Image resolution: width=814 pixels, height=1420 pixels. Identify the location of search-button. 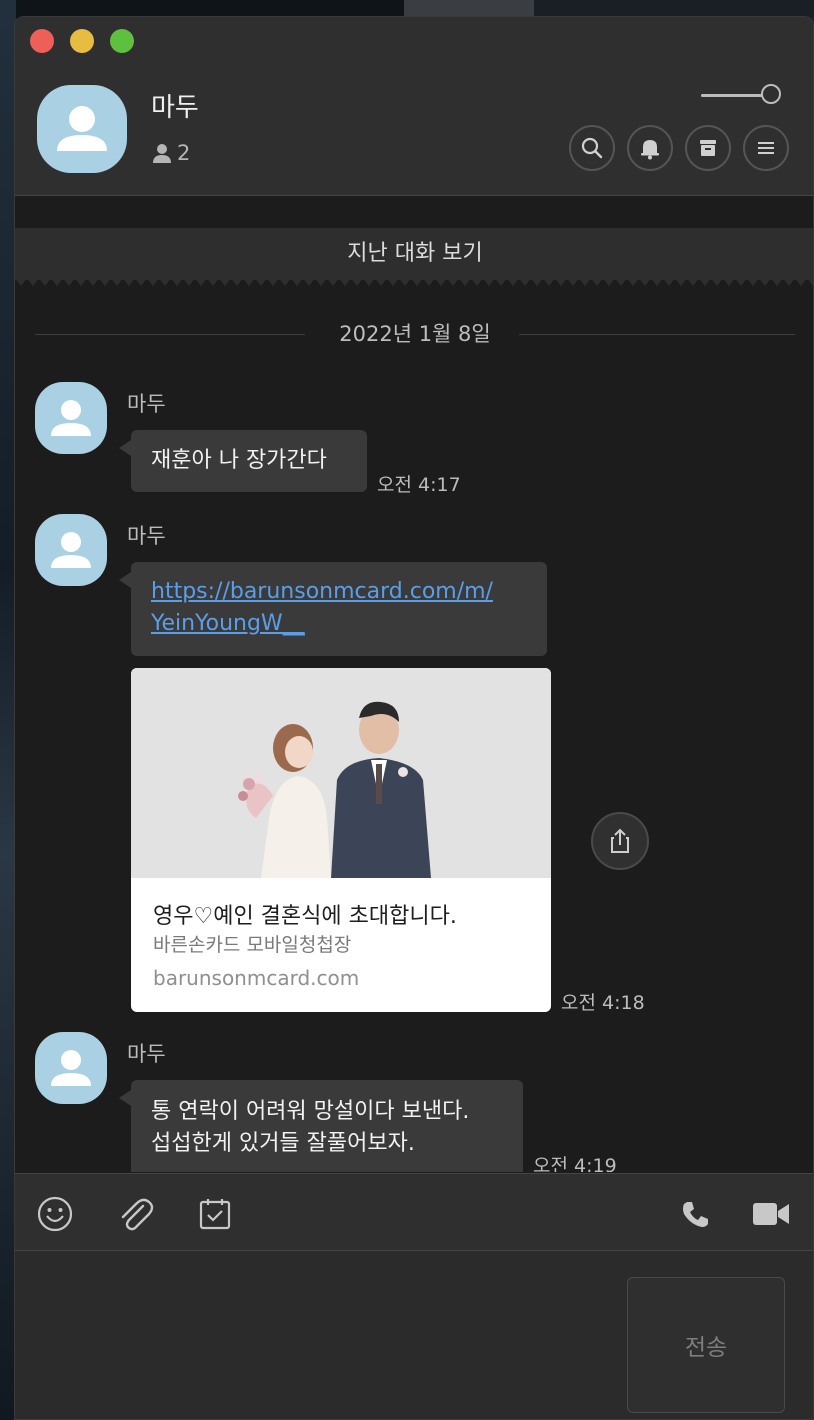
(592, 148).